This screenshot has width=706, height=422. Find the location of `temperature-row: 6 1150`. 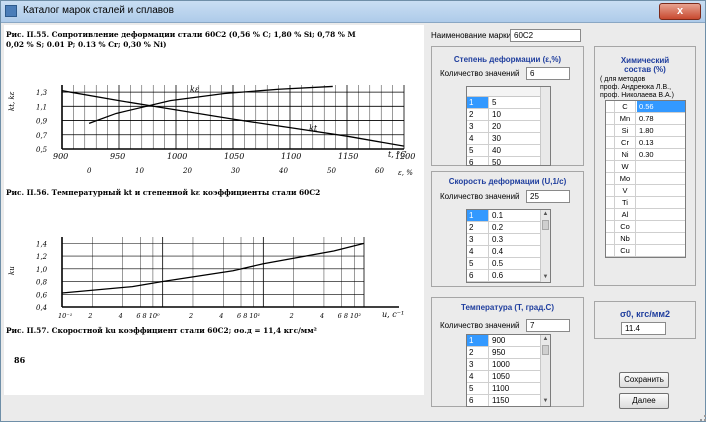

temperature-row: 6 1150 is located at coordinates (508, 400).